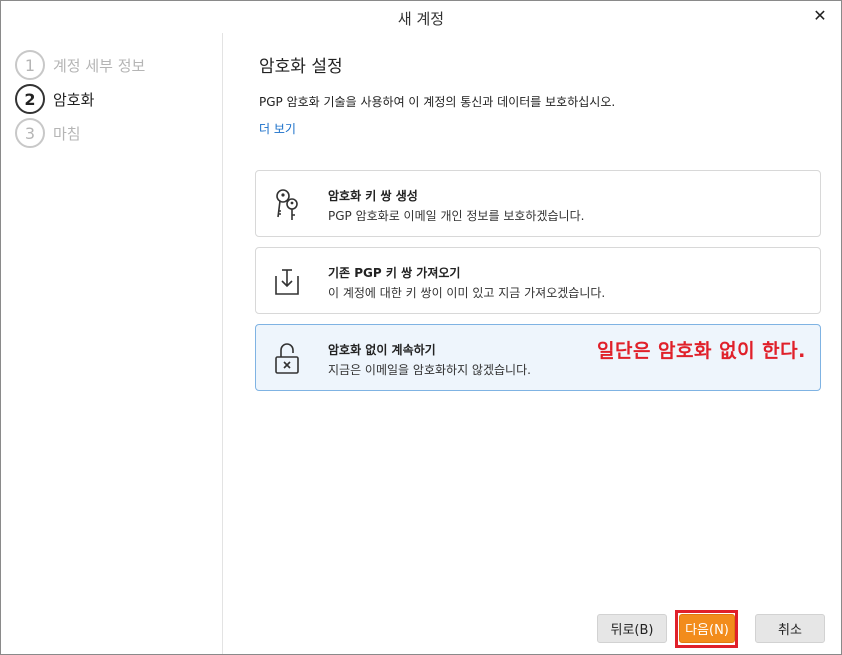  What do you see at coordinates (301, 67) in the screenshot?
I see `page-title: 암호화 설정` at bounding box center [301, 67].